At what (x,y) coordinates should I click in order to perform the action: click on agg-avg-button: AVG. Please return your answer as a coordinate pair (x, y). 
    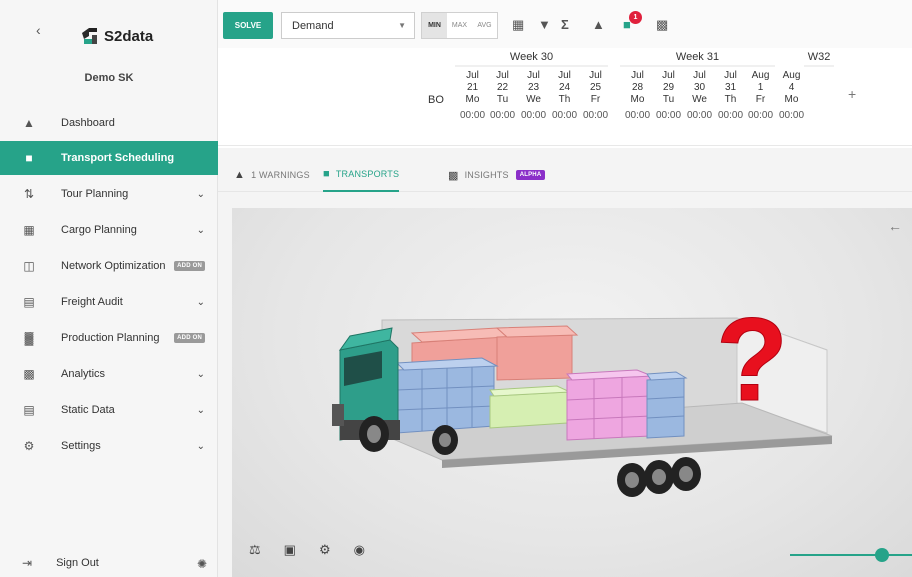
    Looking at the image, I should click on (484, 25).